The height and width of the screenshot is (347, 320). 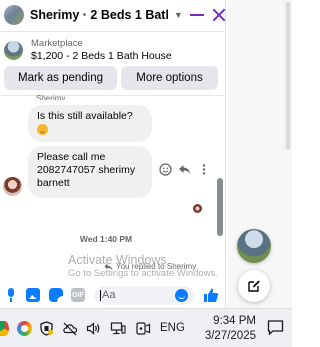 I want to click on system-clock: 9:34 PM 3/27/2025, so click(x=226, y=329).